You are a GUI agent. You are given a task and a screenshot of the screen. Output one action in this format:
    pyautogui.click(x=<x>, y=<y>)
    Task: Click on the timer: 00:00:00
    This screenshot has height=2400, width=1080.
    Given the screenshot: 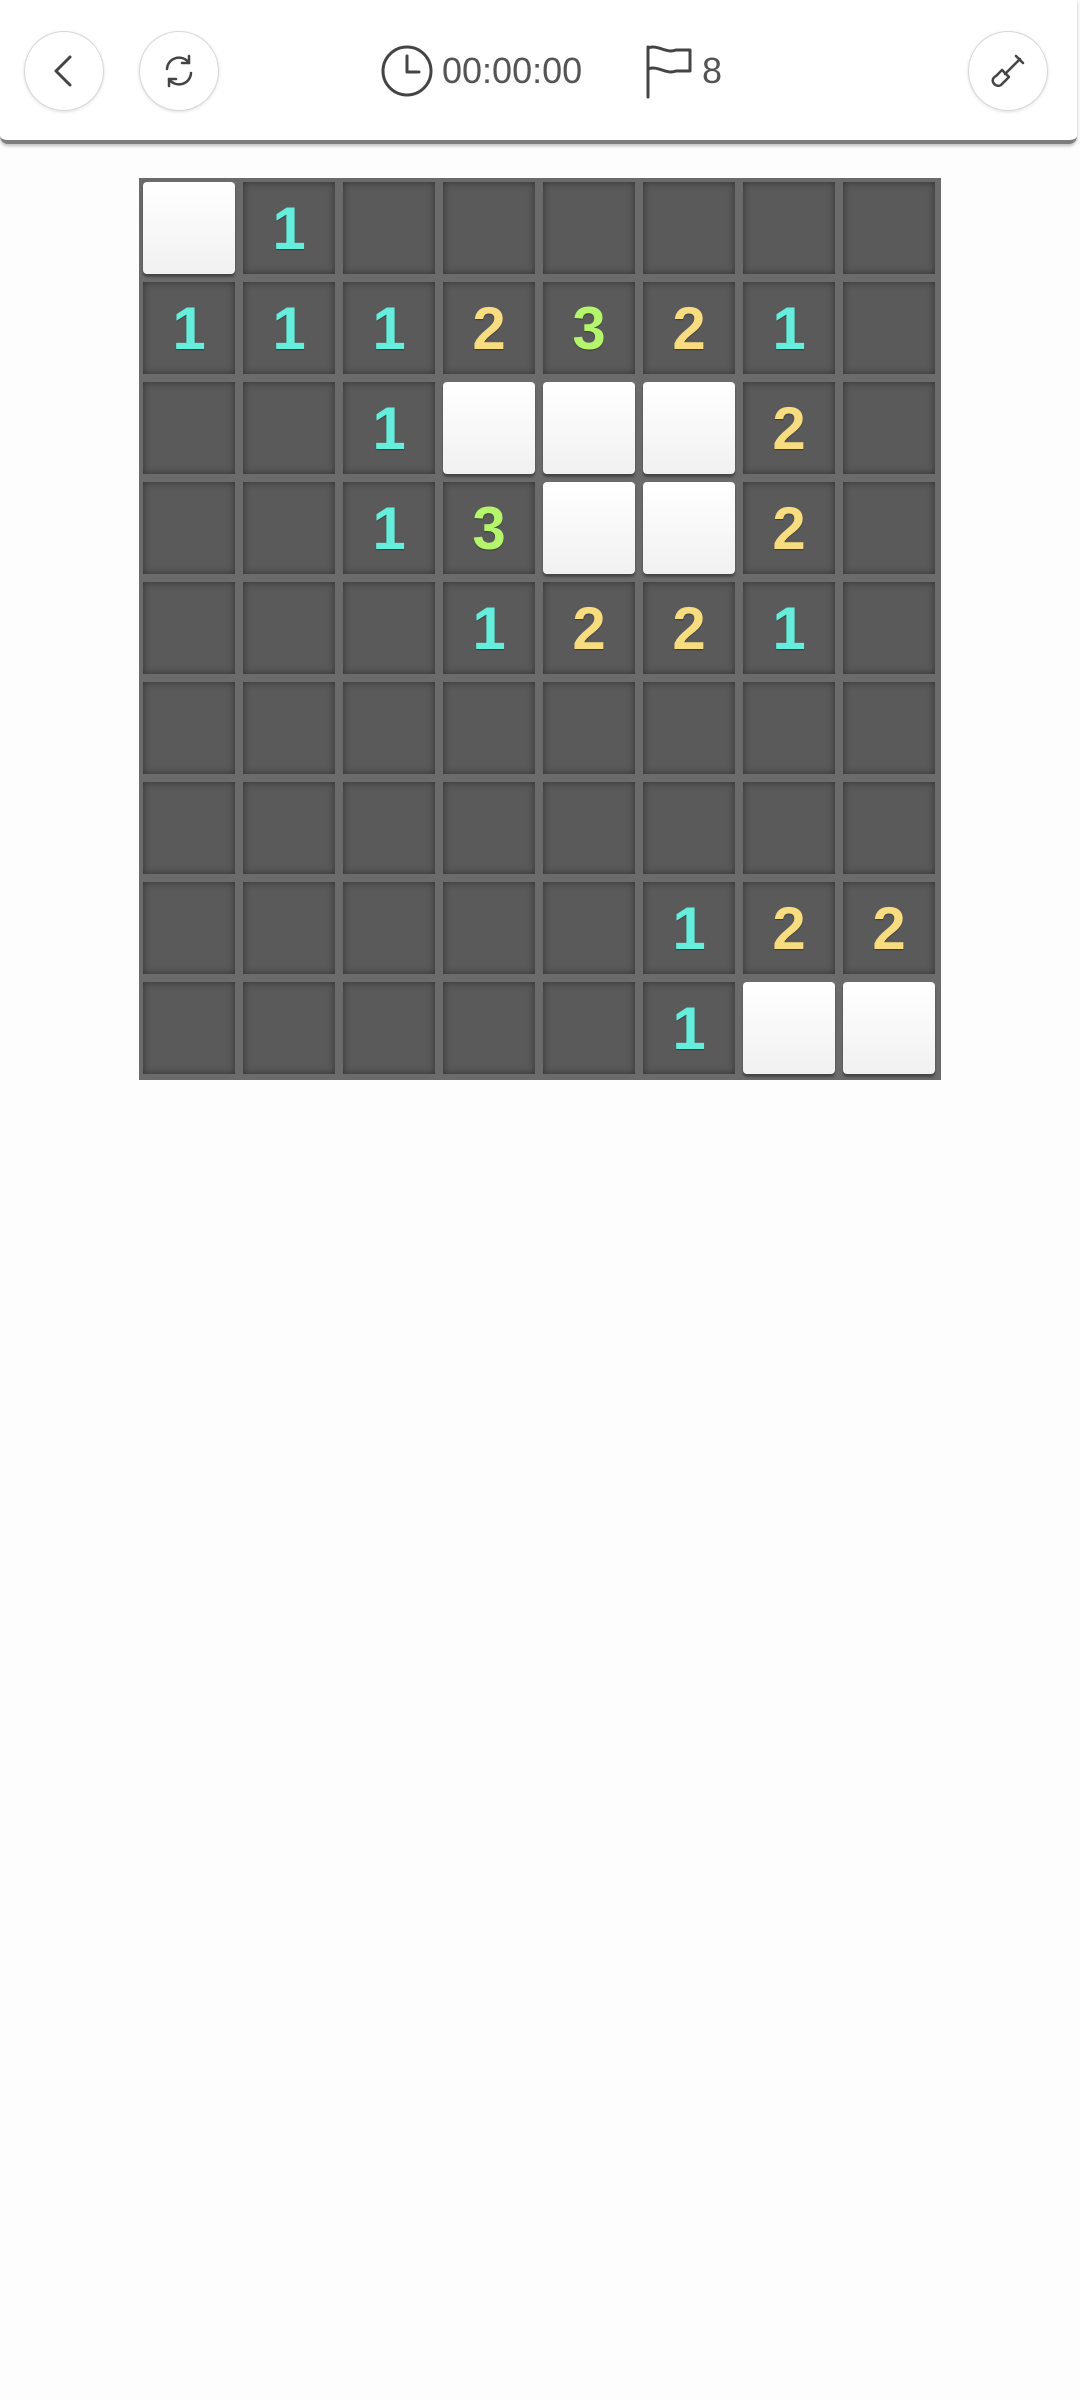 What is the action you would take?
    pyautogui.click(x=481, y=71)
    